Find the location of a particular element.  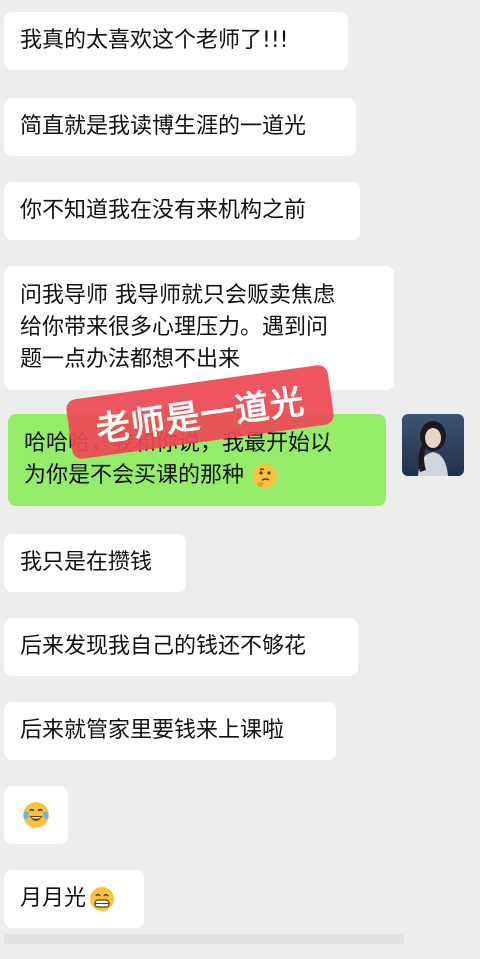

message-line: 给你带来很多心理压力。遇到问 is located at coordinates (174, 327).